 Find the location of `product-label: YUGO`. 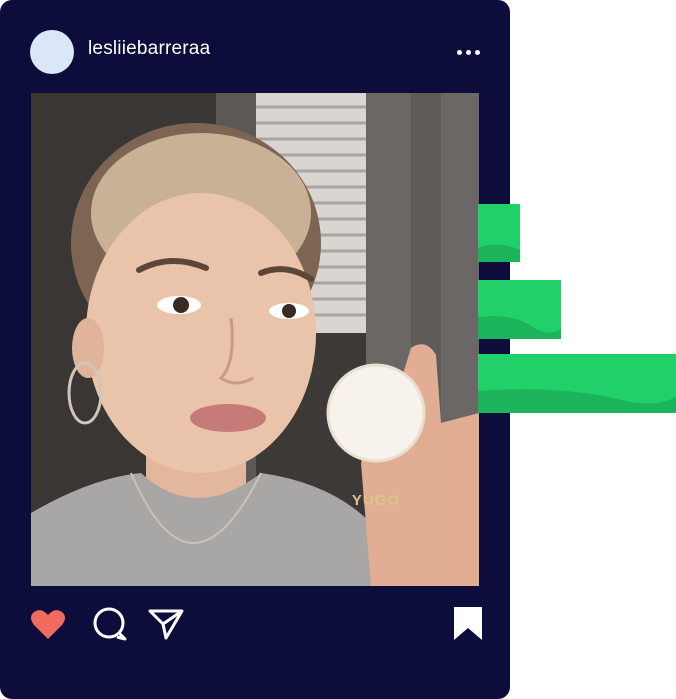

product-label: YUGO is located at coordinates (376, 500).